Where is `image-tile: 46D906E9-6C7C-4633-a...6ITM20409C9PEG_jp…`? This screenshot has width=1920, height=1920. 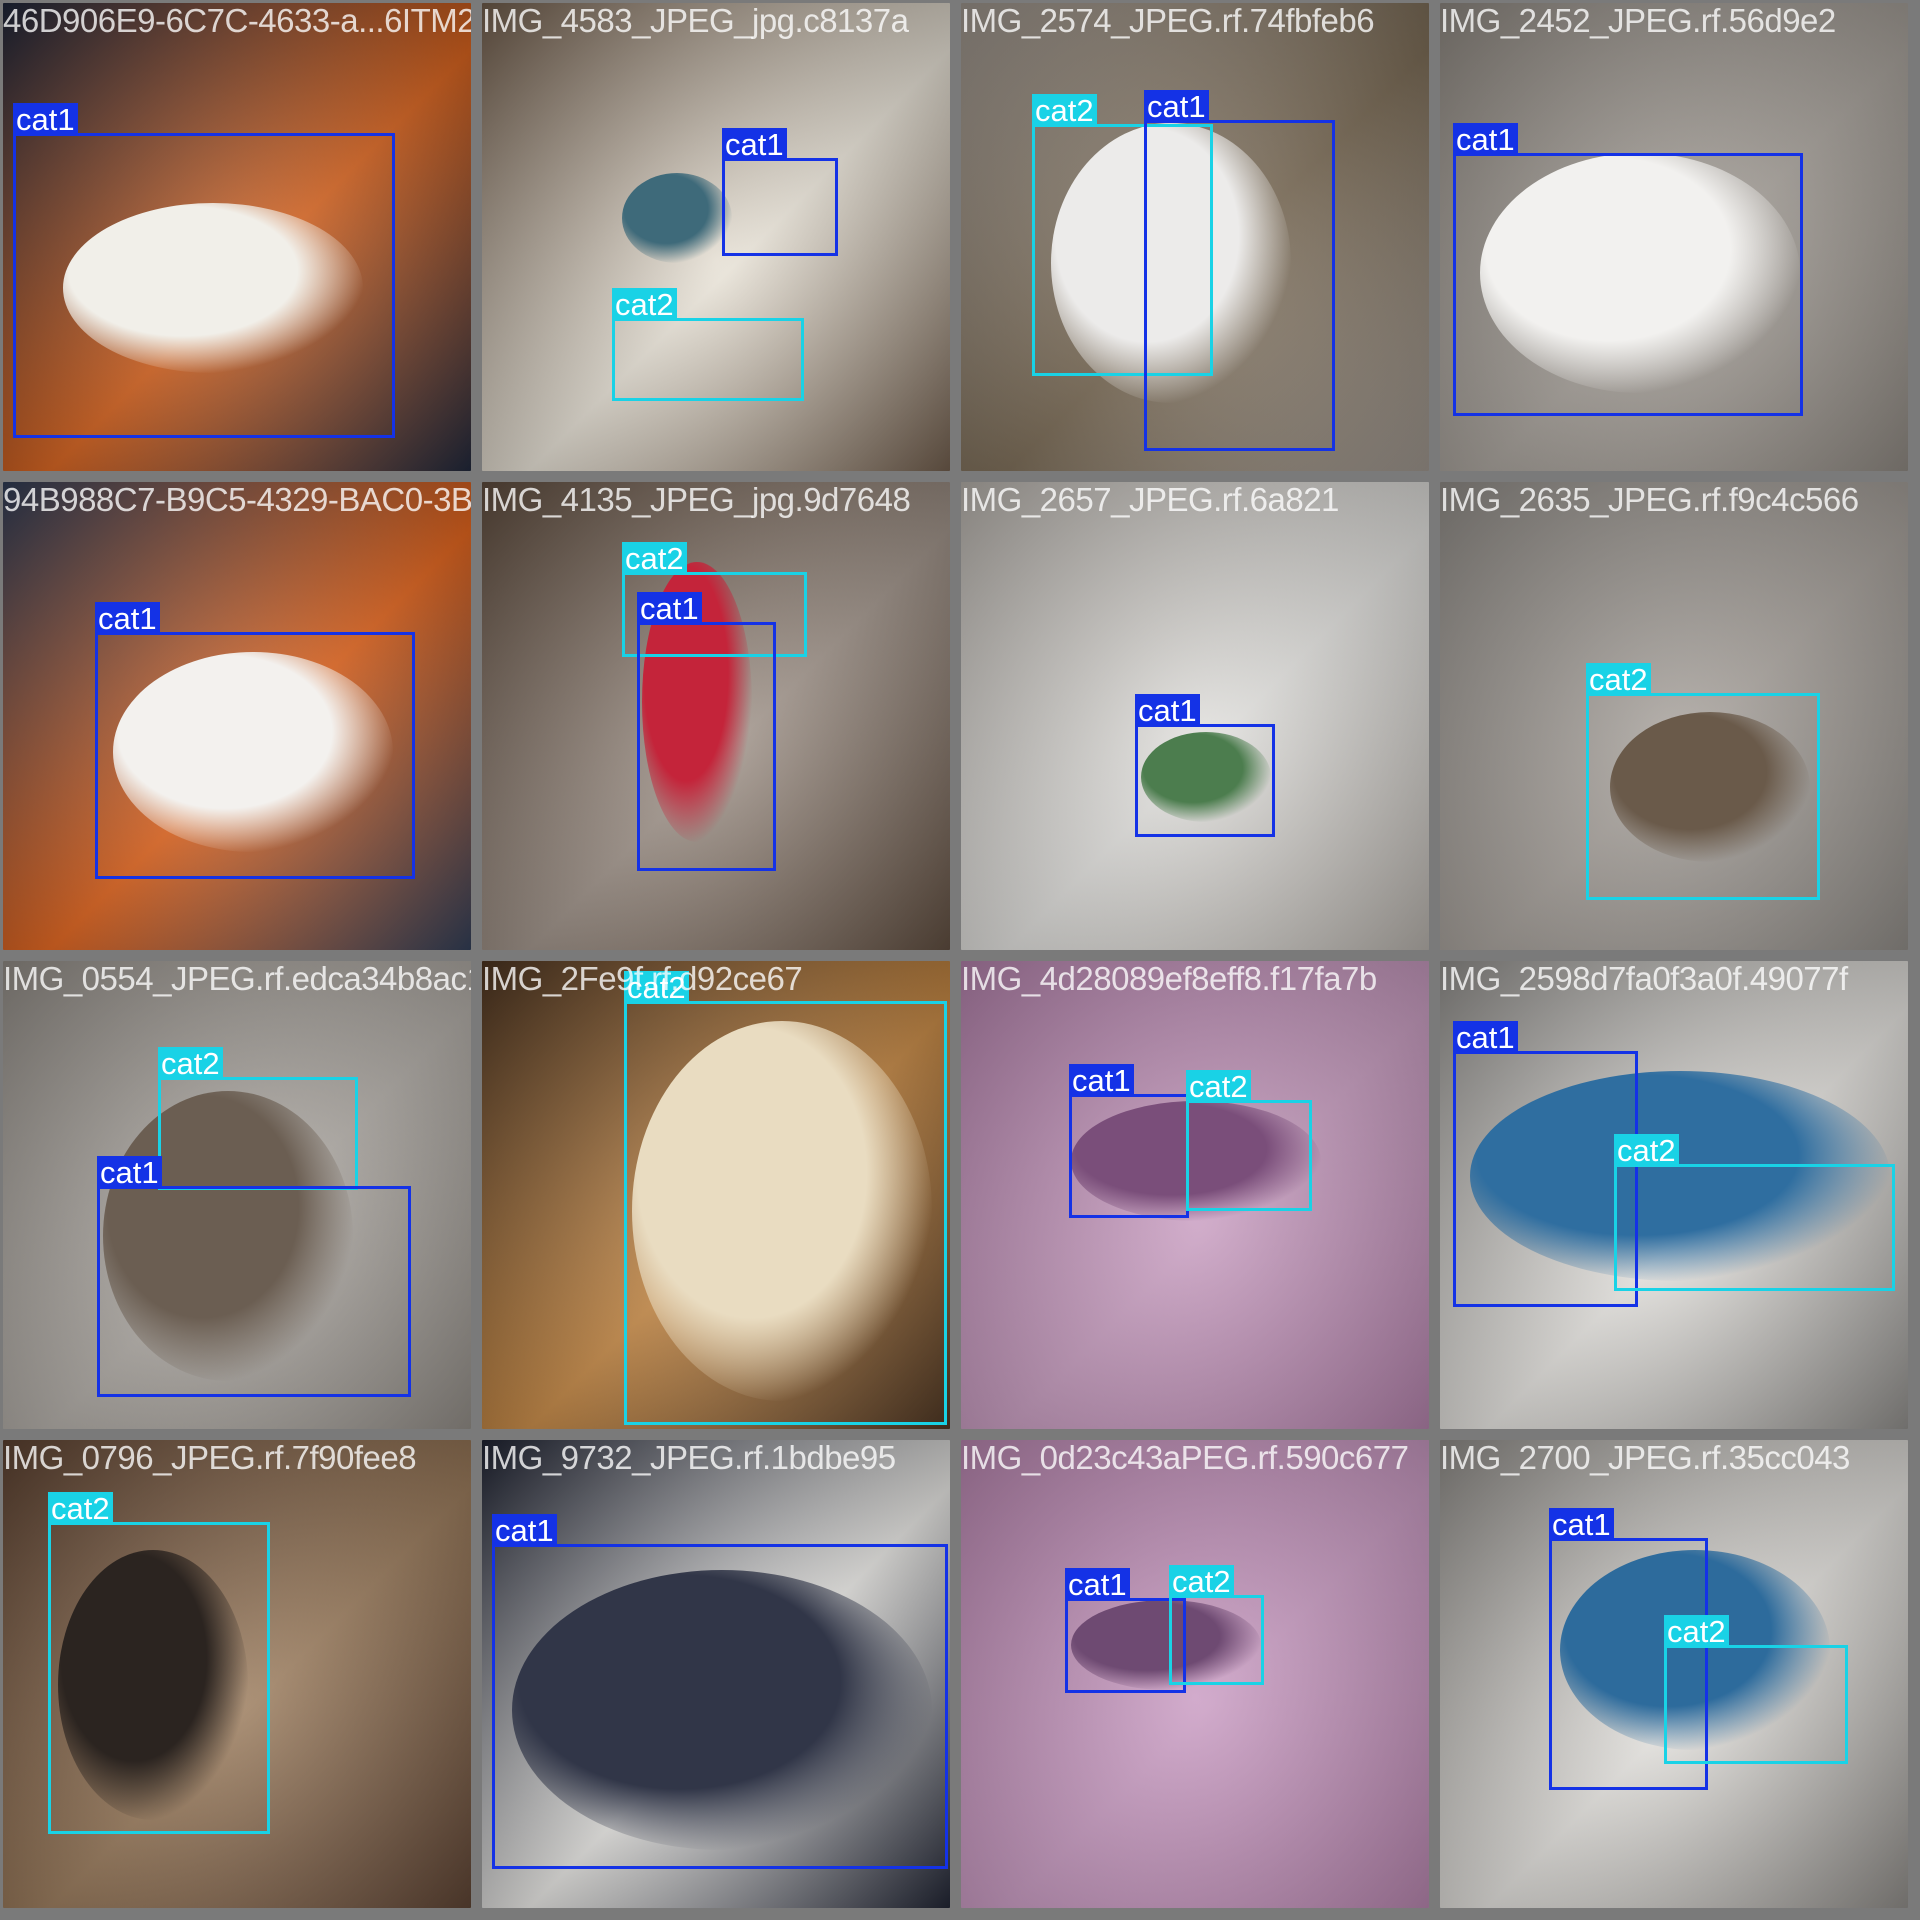
image-tile: 46D906E9-6C7C-4633-a...6ITM20409C9PEG_jp… is located at coordinates (237, 237).